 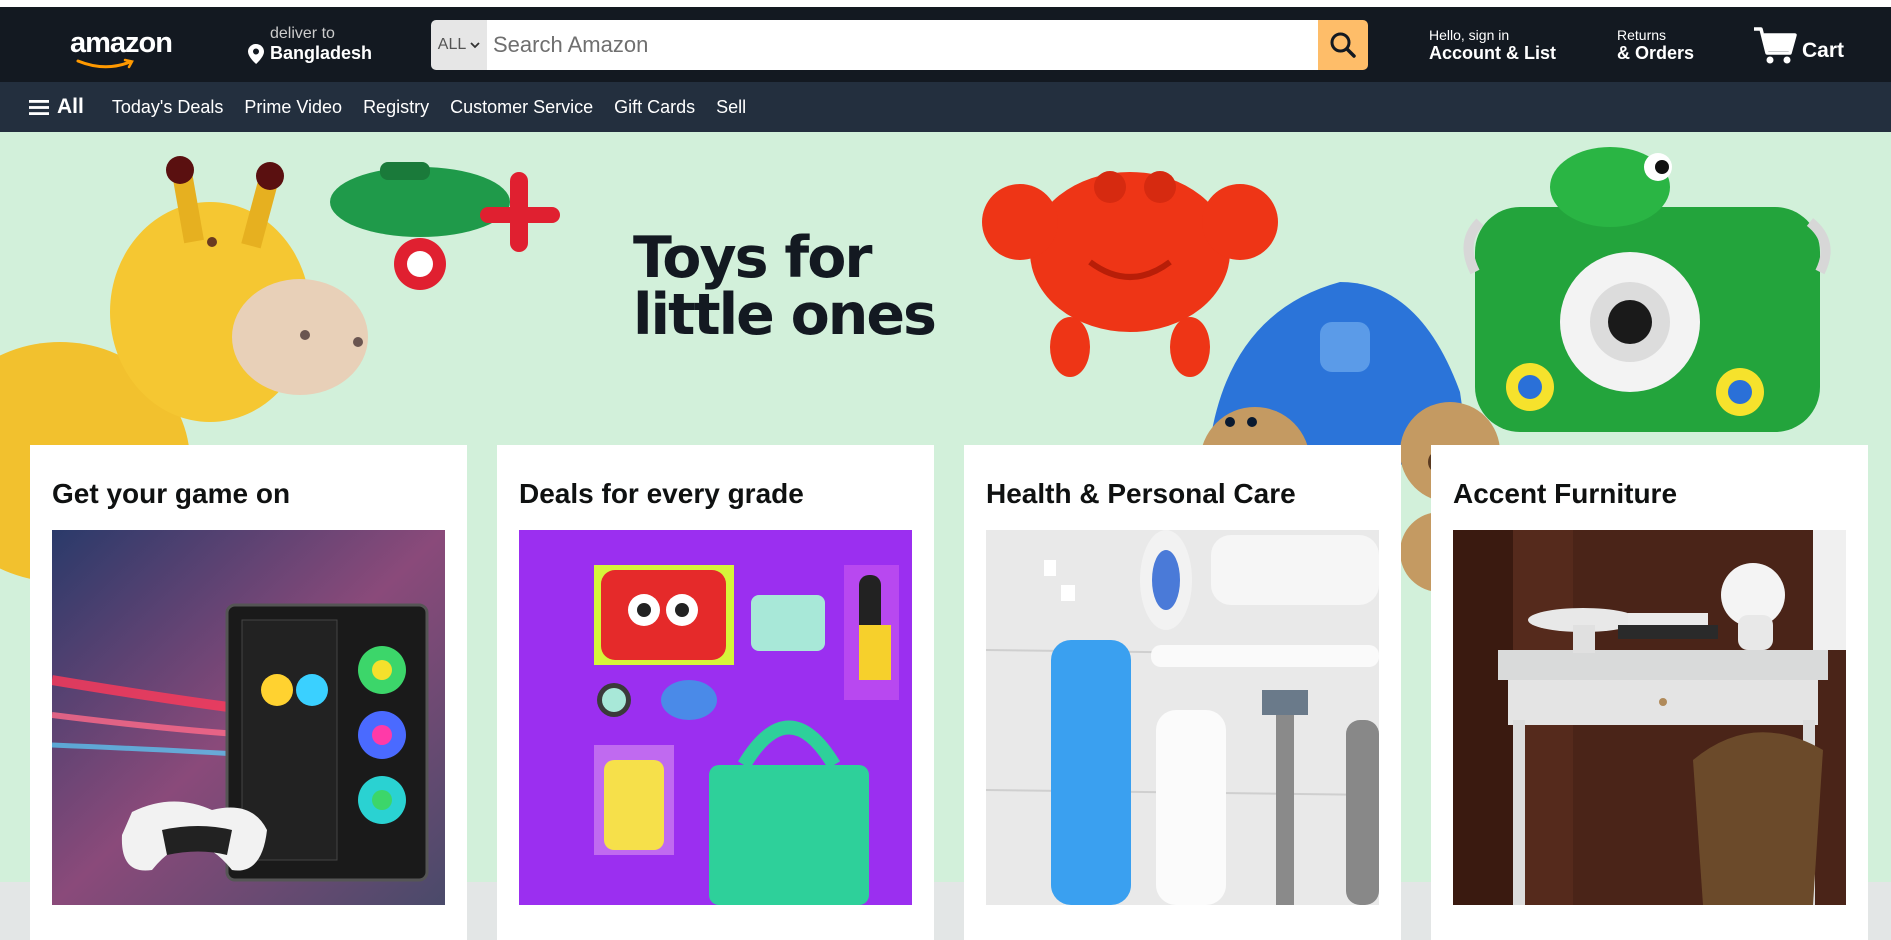 I want to click on search-category-label: ALL, so click(x=452, y=44).